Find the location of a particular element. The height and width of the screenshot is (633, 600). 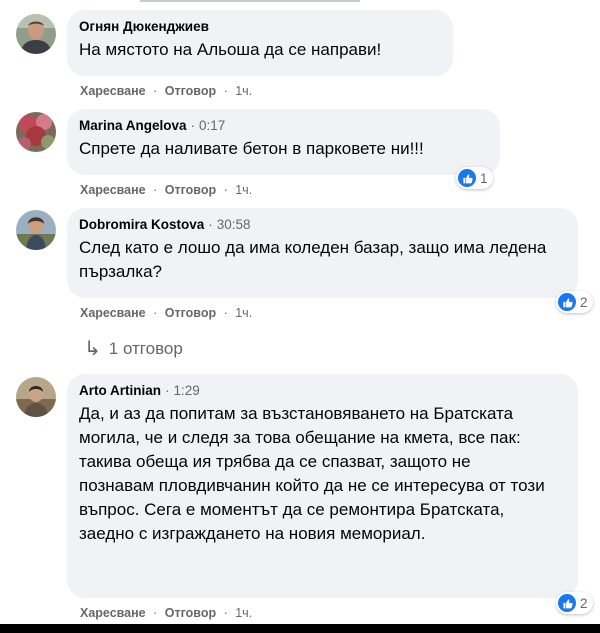

comment-author: Arto Artinian is located at coordinates (120, 390).